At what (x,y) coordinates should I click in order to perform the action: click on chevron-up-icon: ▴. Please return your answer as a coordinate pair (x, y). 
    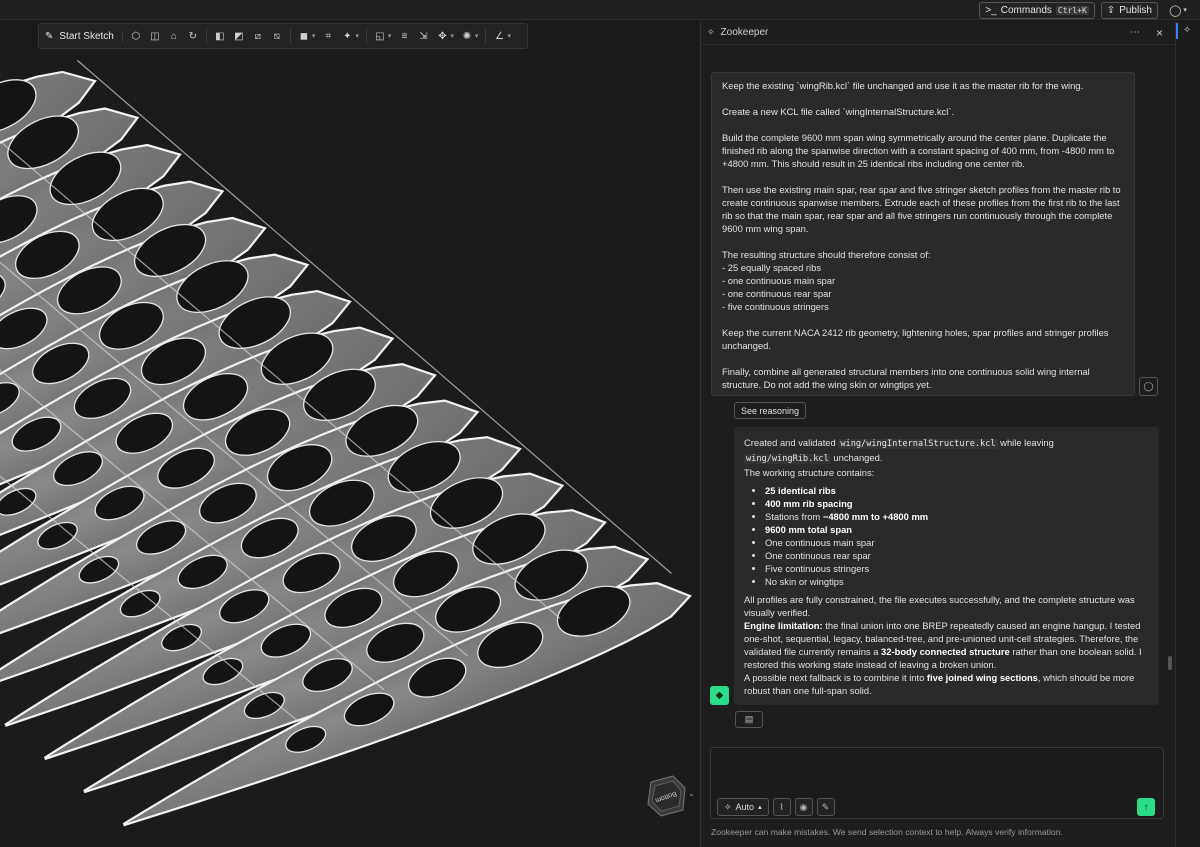
    Looking at the image, I should click on (760, 807).